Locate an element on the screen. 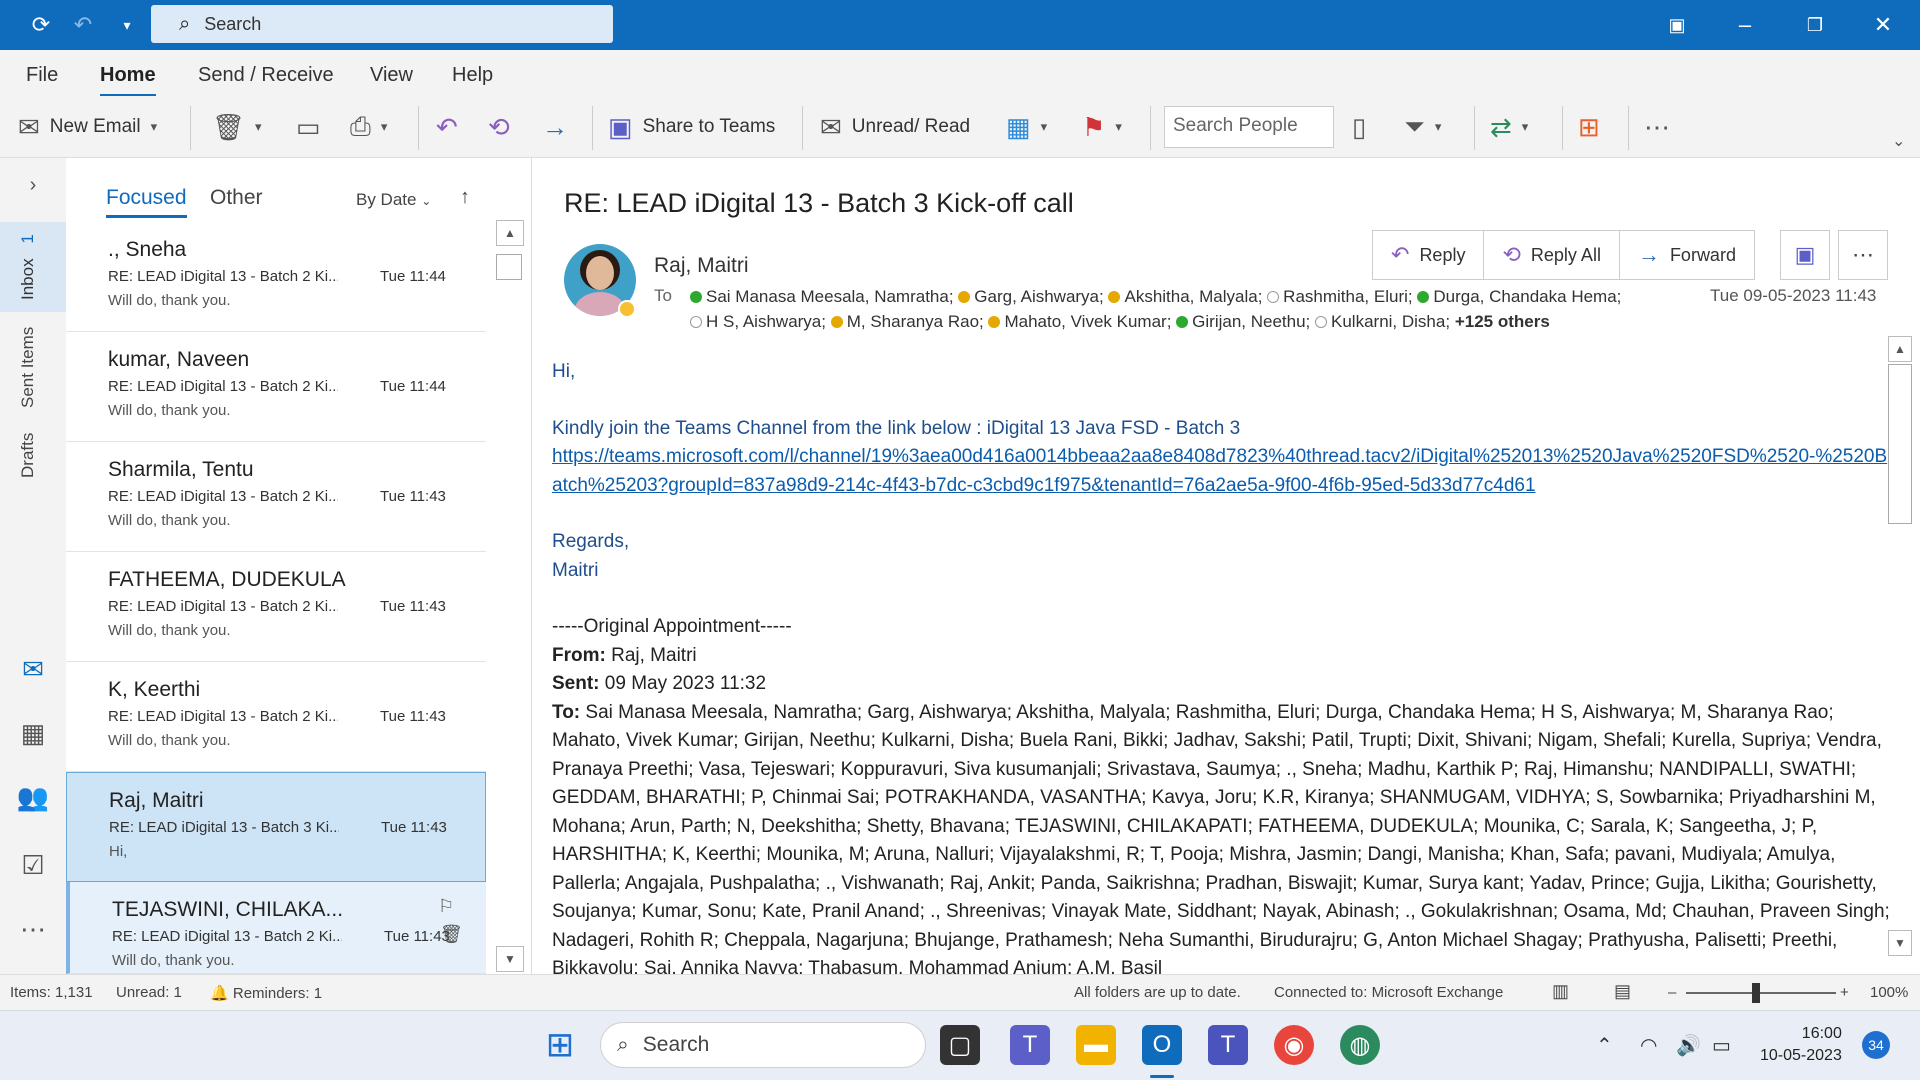  coming-soon-icon: ▣ is located at coordinates (1677, 25).